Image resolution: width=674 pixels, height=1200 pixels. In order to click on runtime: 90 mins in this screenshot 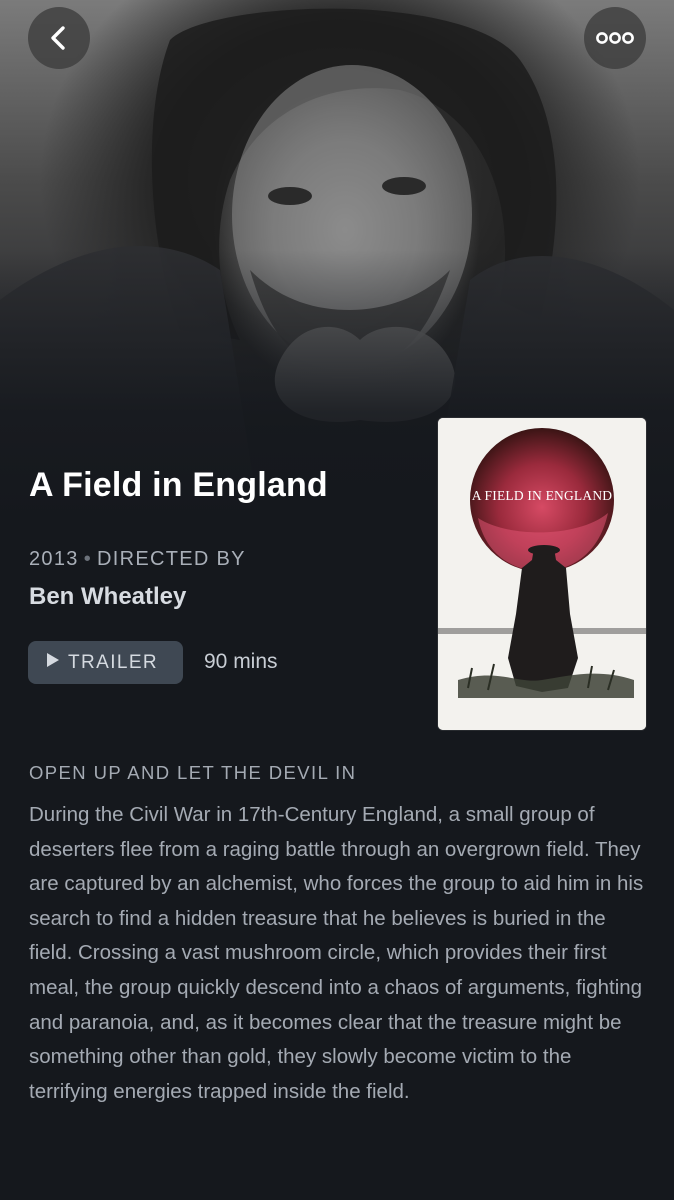, I will do `click(241, 661)`.